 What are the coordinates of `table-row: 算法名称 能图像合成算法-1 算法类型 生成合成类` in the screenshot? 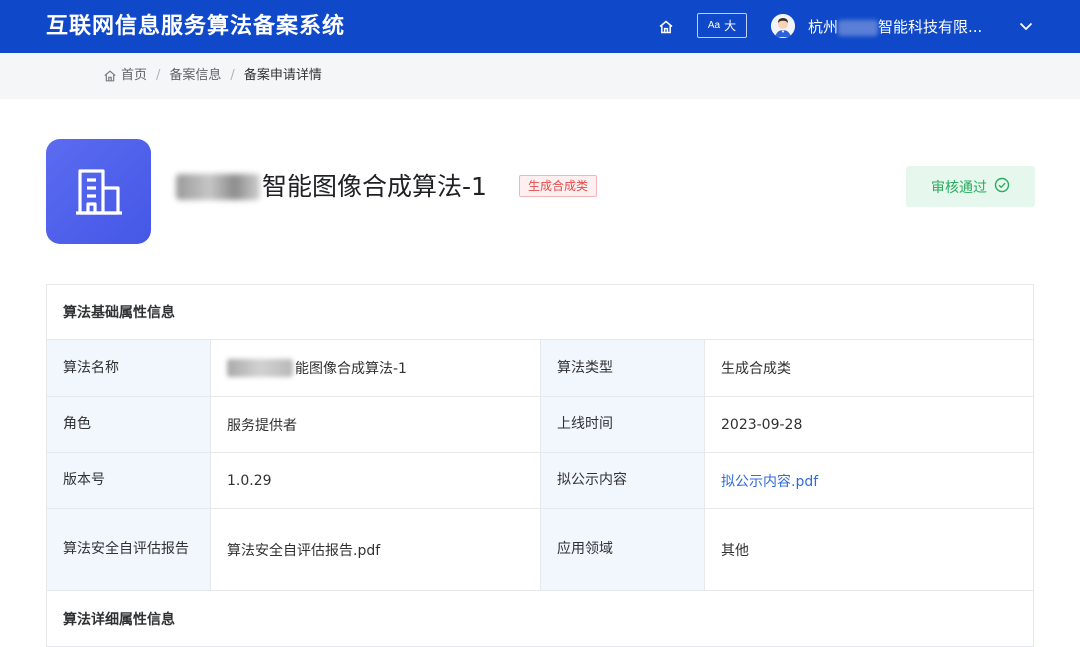 It's located at (540, 368).